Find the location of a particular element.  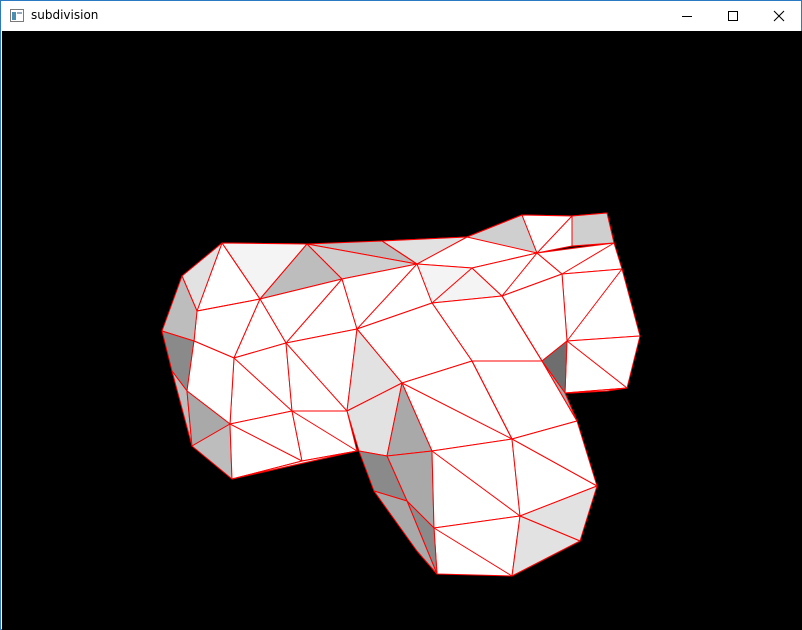

close-icon is located at coordinates (779, 16).